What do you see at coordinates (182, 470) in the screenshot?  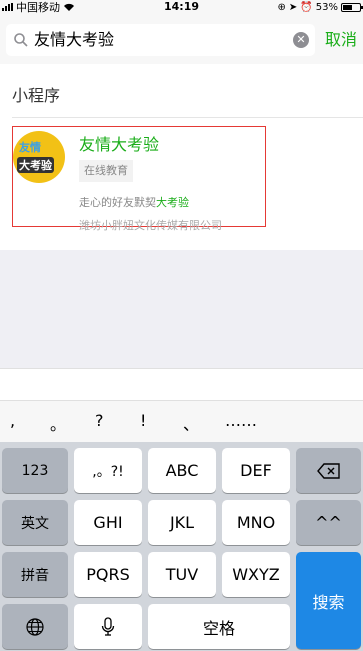 I see `key-abc: ABC` at bounding box center [182, 470].